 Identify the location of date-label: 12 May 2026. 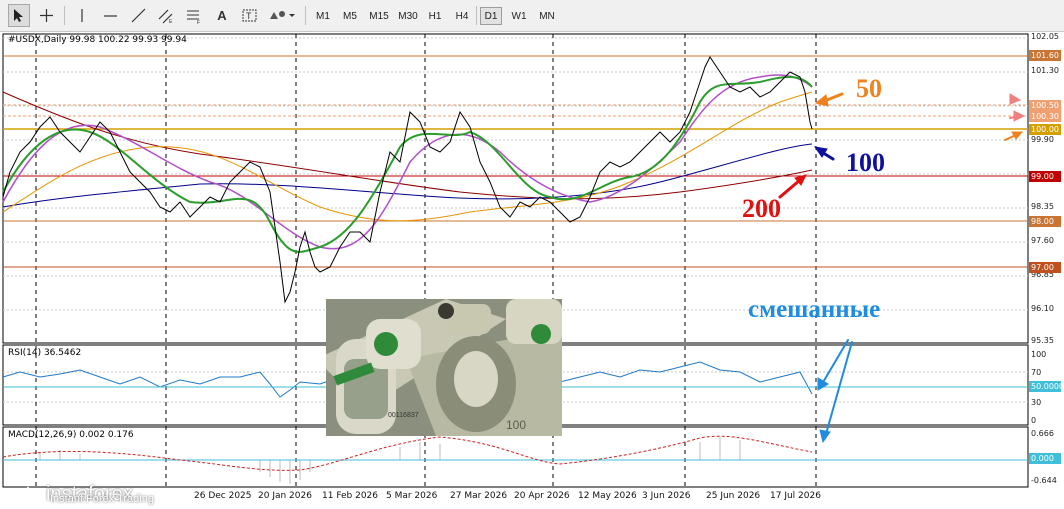
(607, 496).